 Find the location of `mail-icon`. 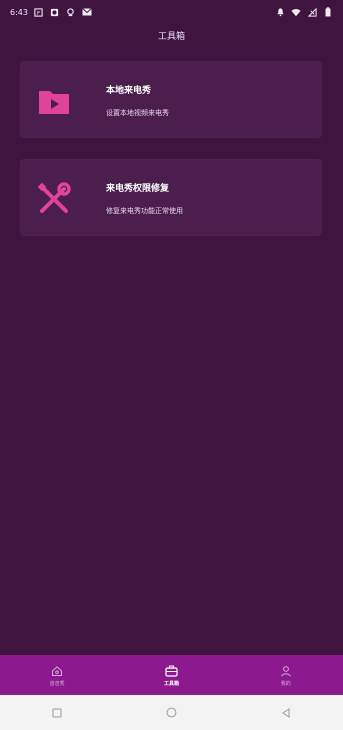

mail-icon is located at coordinates (87, 12).